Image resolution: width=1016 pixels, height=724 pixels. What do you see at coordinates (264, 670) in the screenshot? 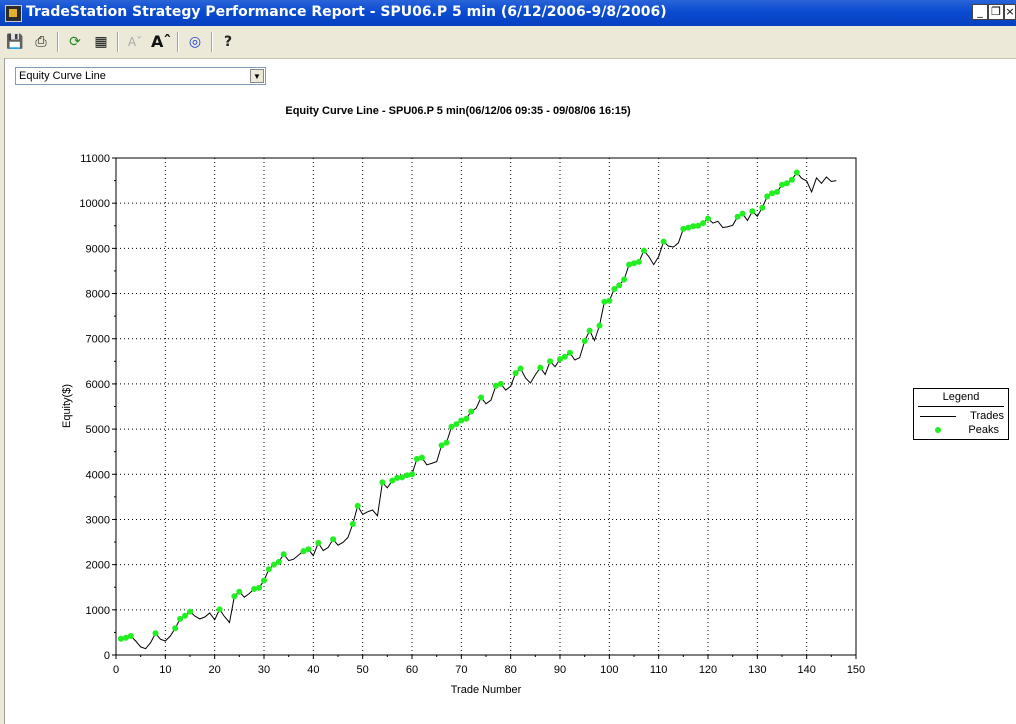
I see `x-tick-label: 30` at bounding box center [264, 670].